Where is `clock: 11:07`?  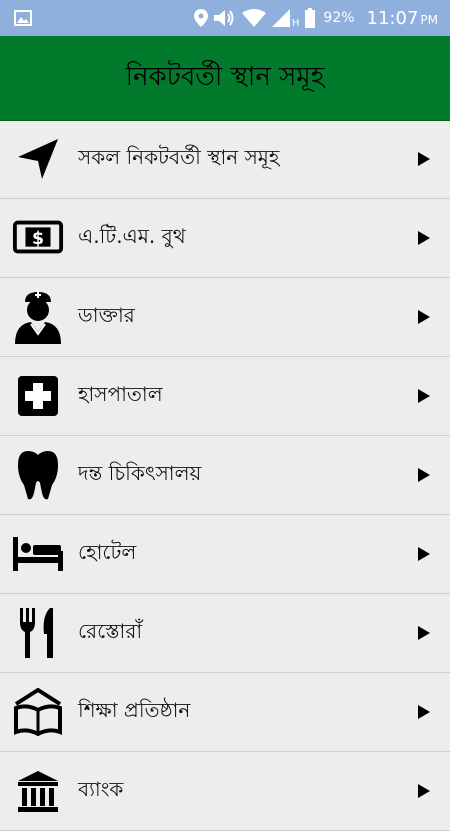 clock: 11:07 is located at coordinates (392, 18).